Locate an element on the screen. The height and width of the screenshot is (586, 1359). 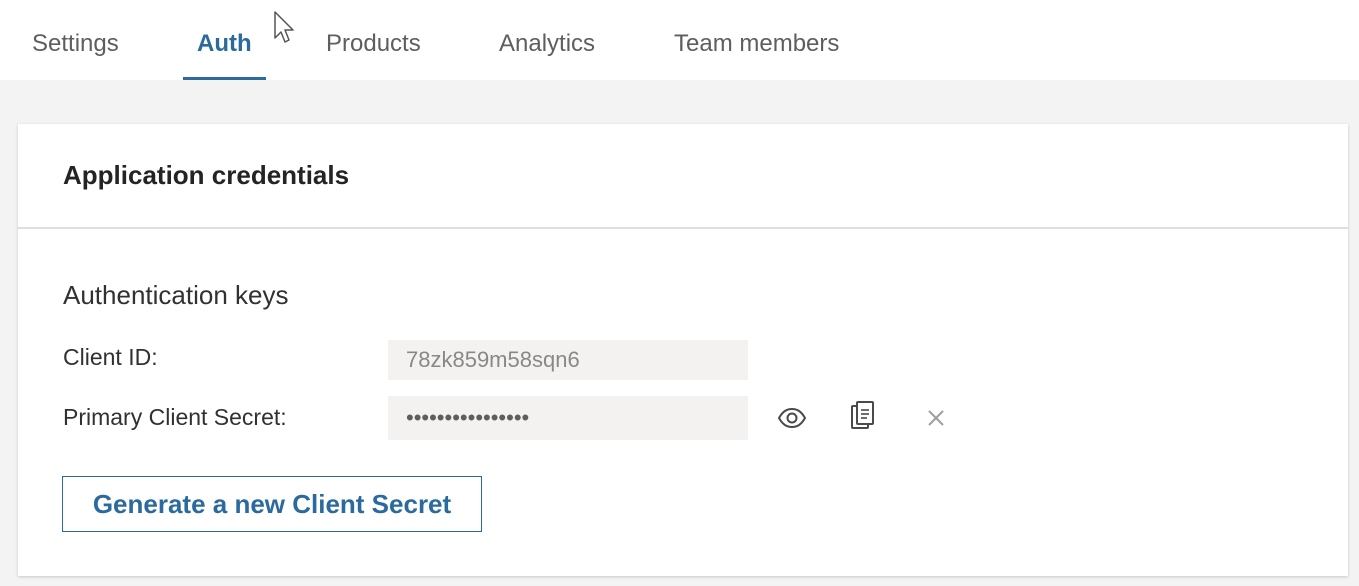
generate-client-secret-button: Generate a new Client Secret is located at coordinates (272, 504).